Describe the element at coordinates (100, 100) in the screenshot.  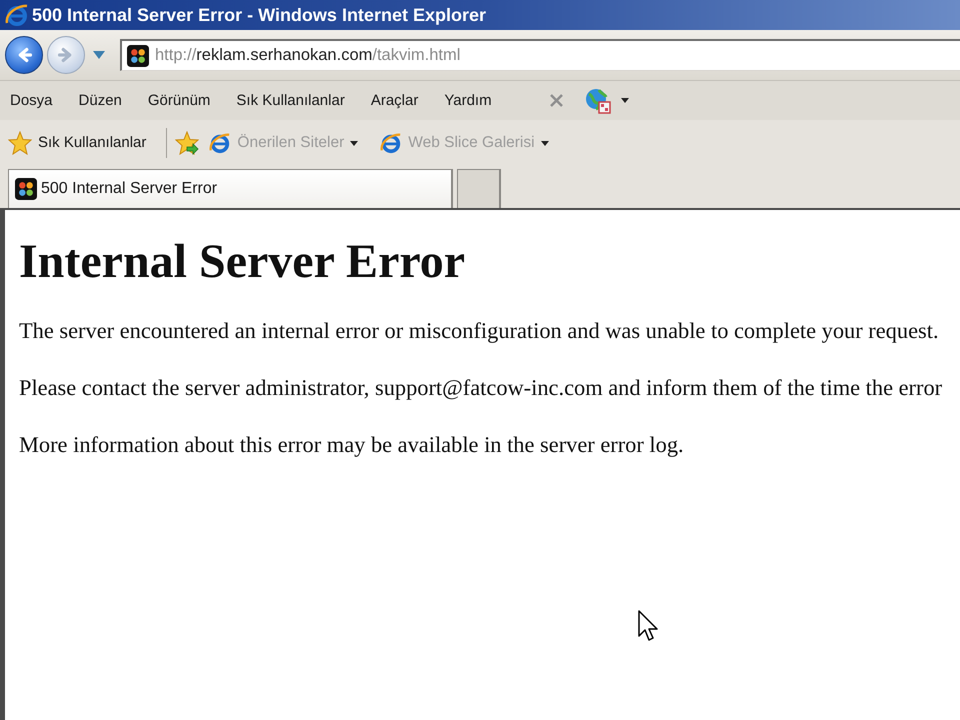
I see `menu-item: Düzen` at that location.